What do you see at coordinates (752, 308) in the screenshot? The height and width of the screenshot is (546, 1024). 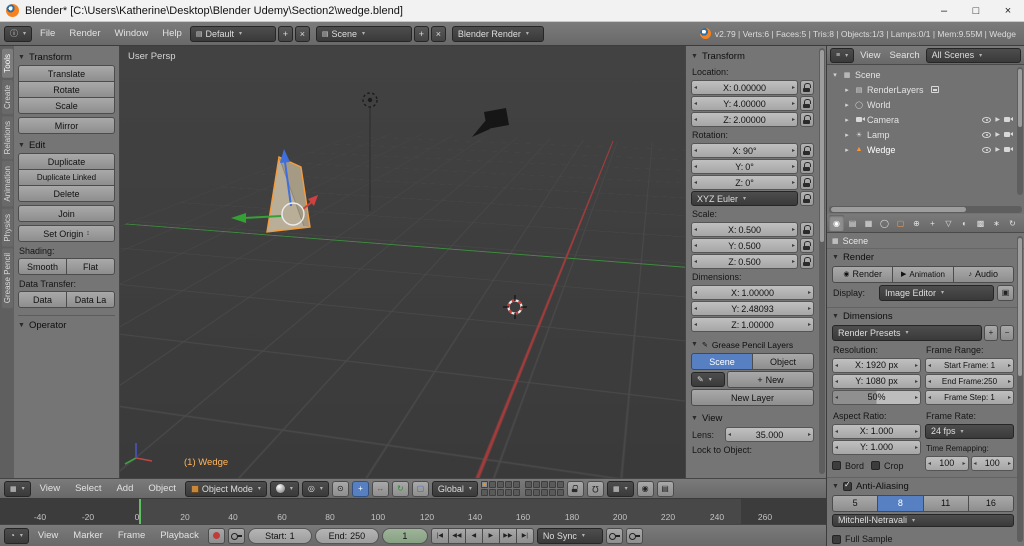 I see `dimension-y-field: Y:2.48093` at bounding box center [752, 308].